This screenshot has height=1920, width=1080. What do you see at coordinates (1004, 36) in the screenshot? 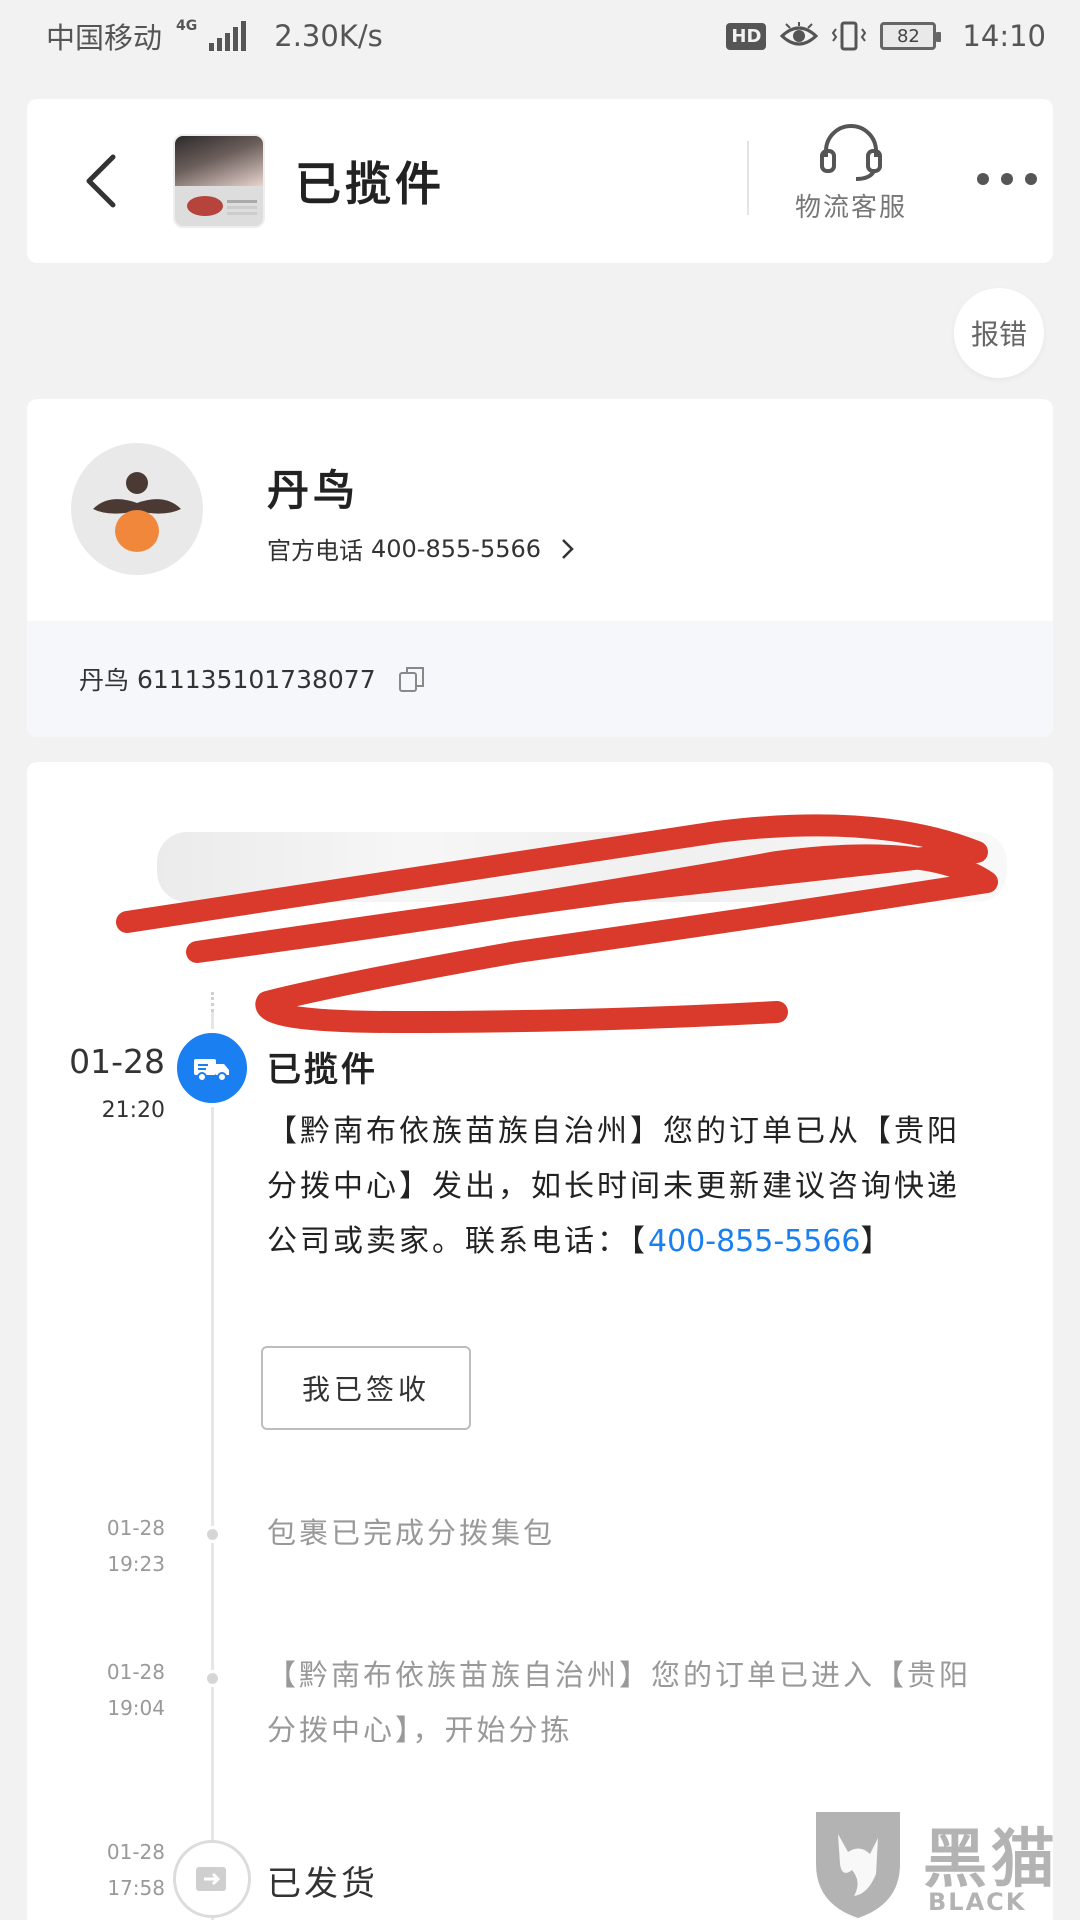
I see `clock: 14:10` at bounding box center [1004, 36].